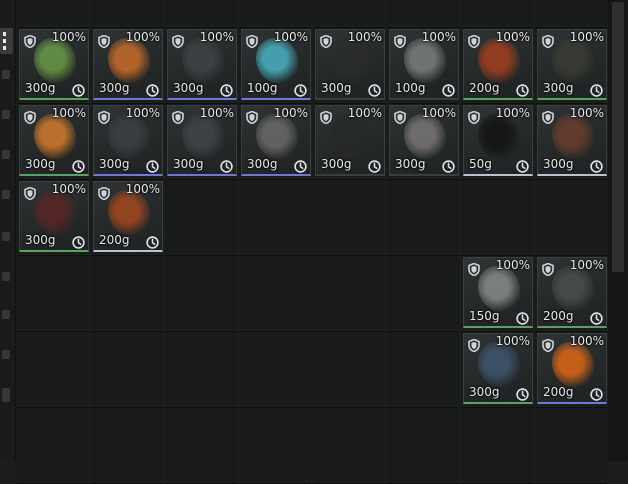  I want to click on inventory-item-blue-shell: 100% 300g, so click(498, 368).